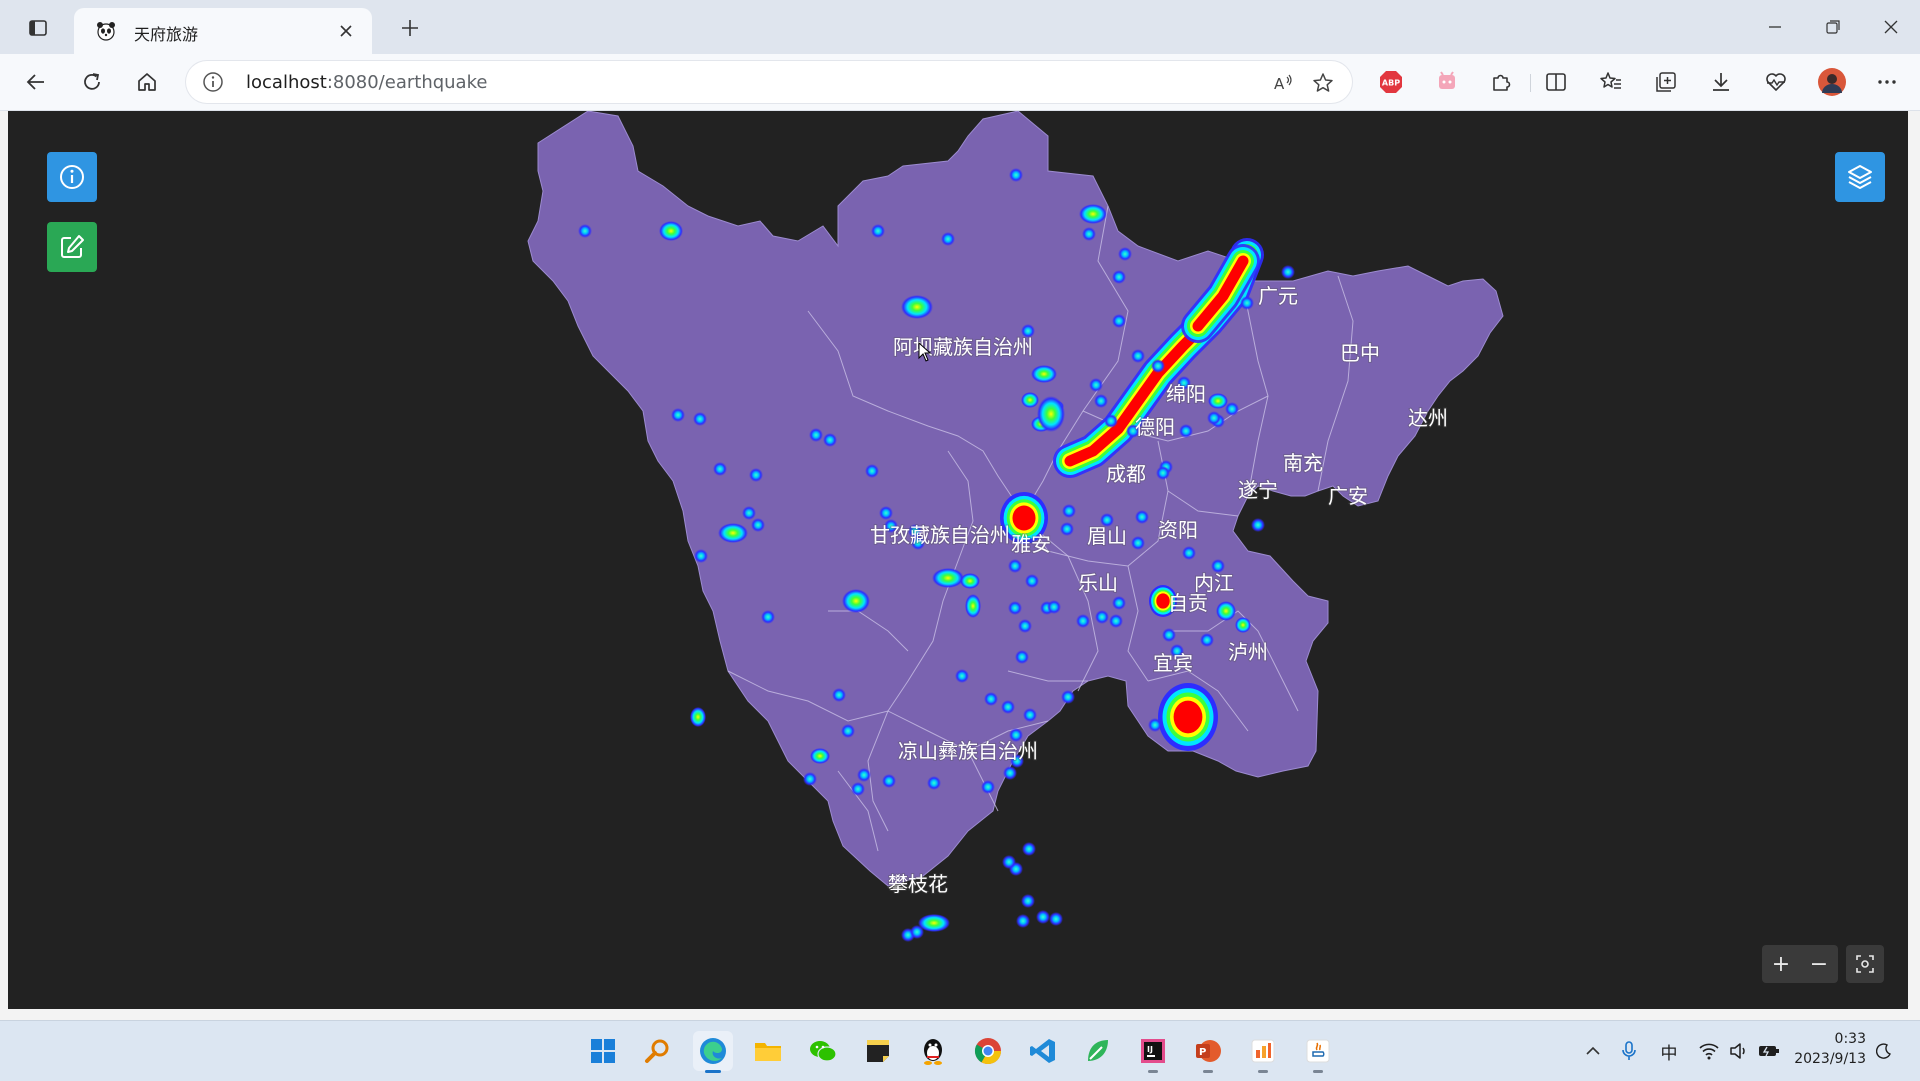 Image resolution: width=1920 pixels, height=1081 pixels. I want to click on download-icon, so click(1721, 82).